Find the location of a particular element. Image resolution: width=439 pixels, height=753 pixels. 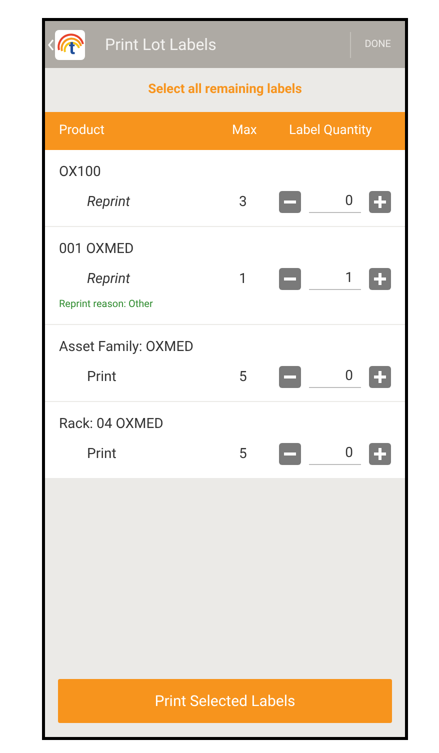

product-name: 001 OXMED is located at coordinates (97, 249).